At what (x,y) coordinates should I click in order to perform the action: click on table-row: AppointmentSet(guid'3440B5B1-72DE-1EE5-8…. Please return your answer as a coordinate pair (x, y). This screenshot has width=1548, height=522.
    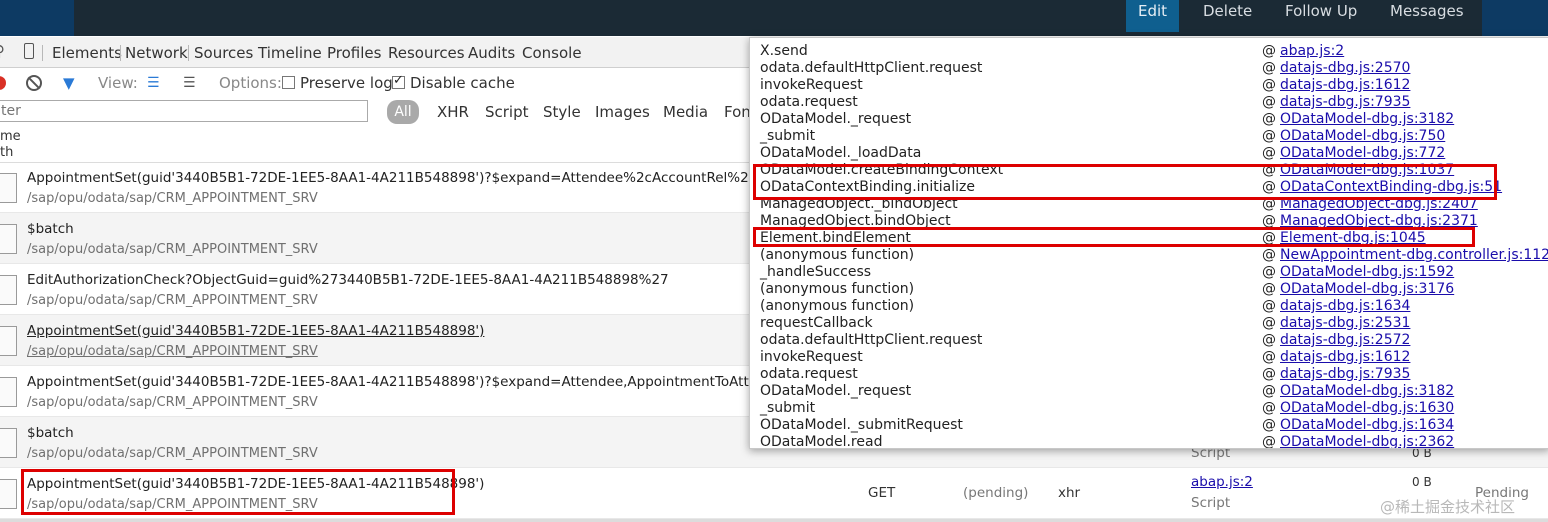
    Looking at the image, I should click on (774, 493).